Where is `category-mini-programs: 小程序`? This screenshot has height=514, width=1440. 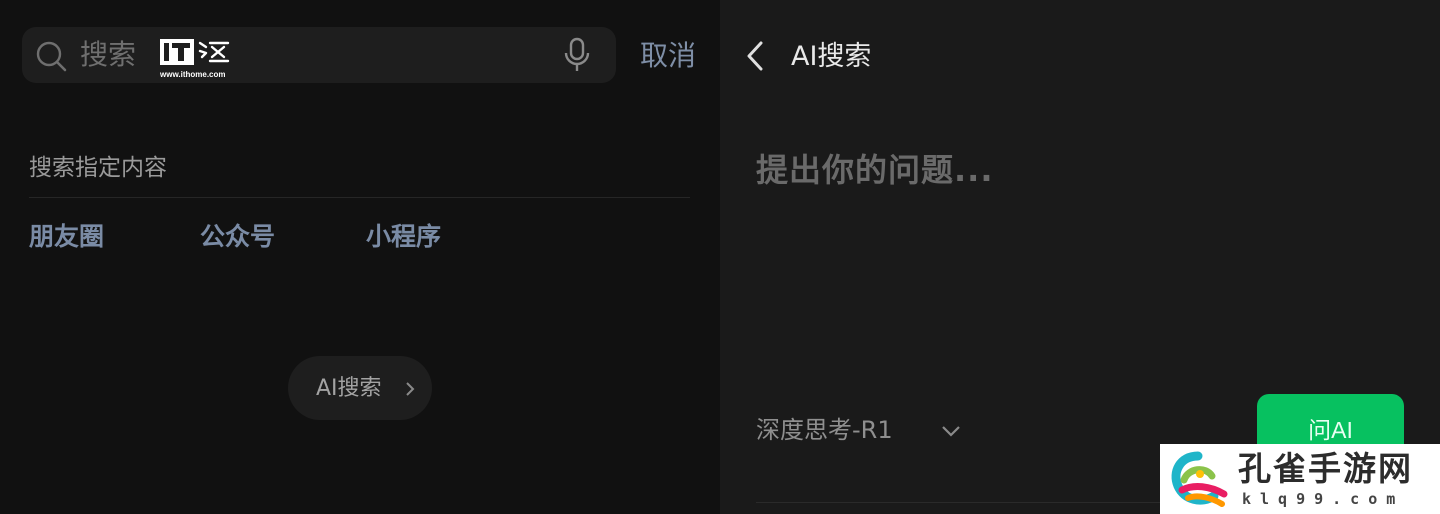
category-mini-programs: 小程序 is located at coordinates (403, 237).